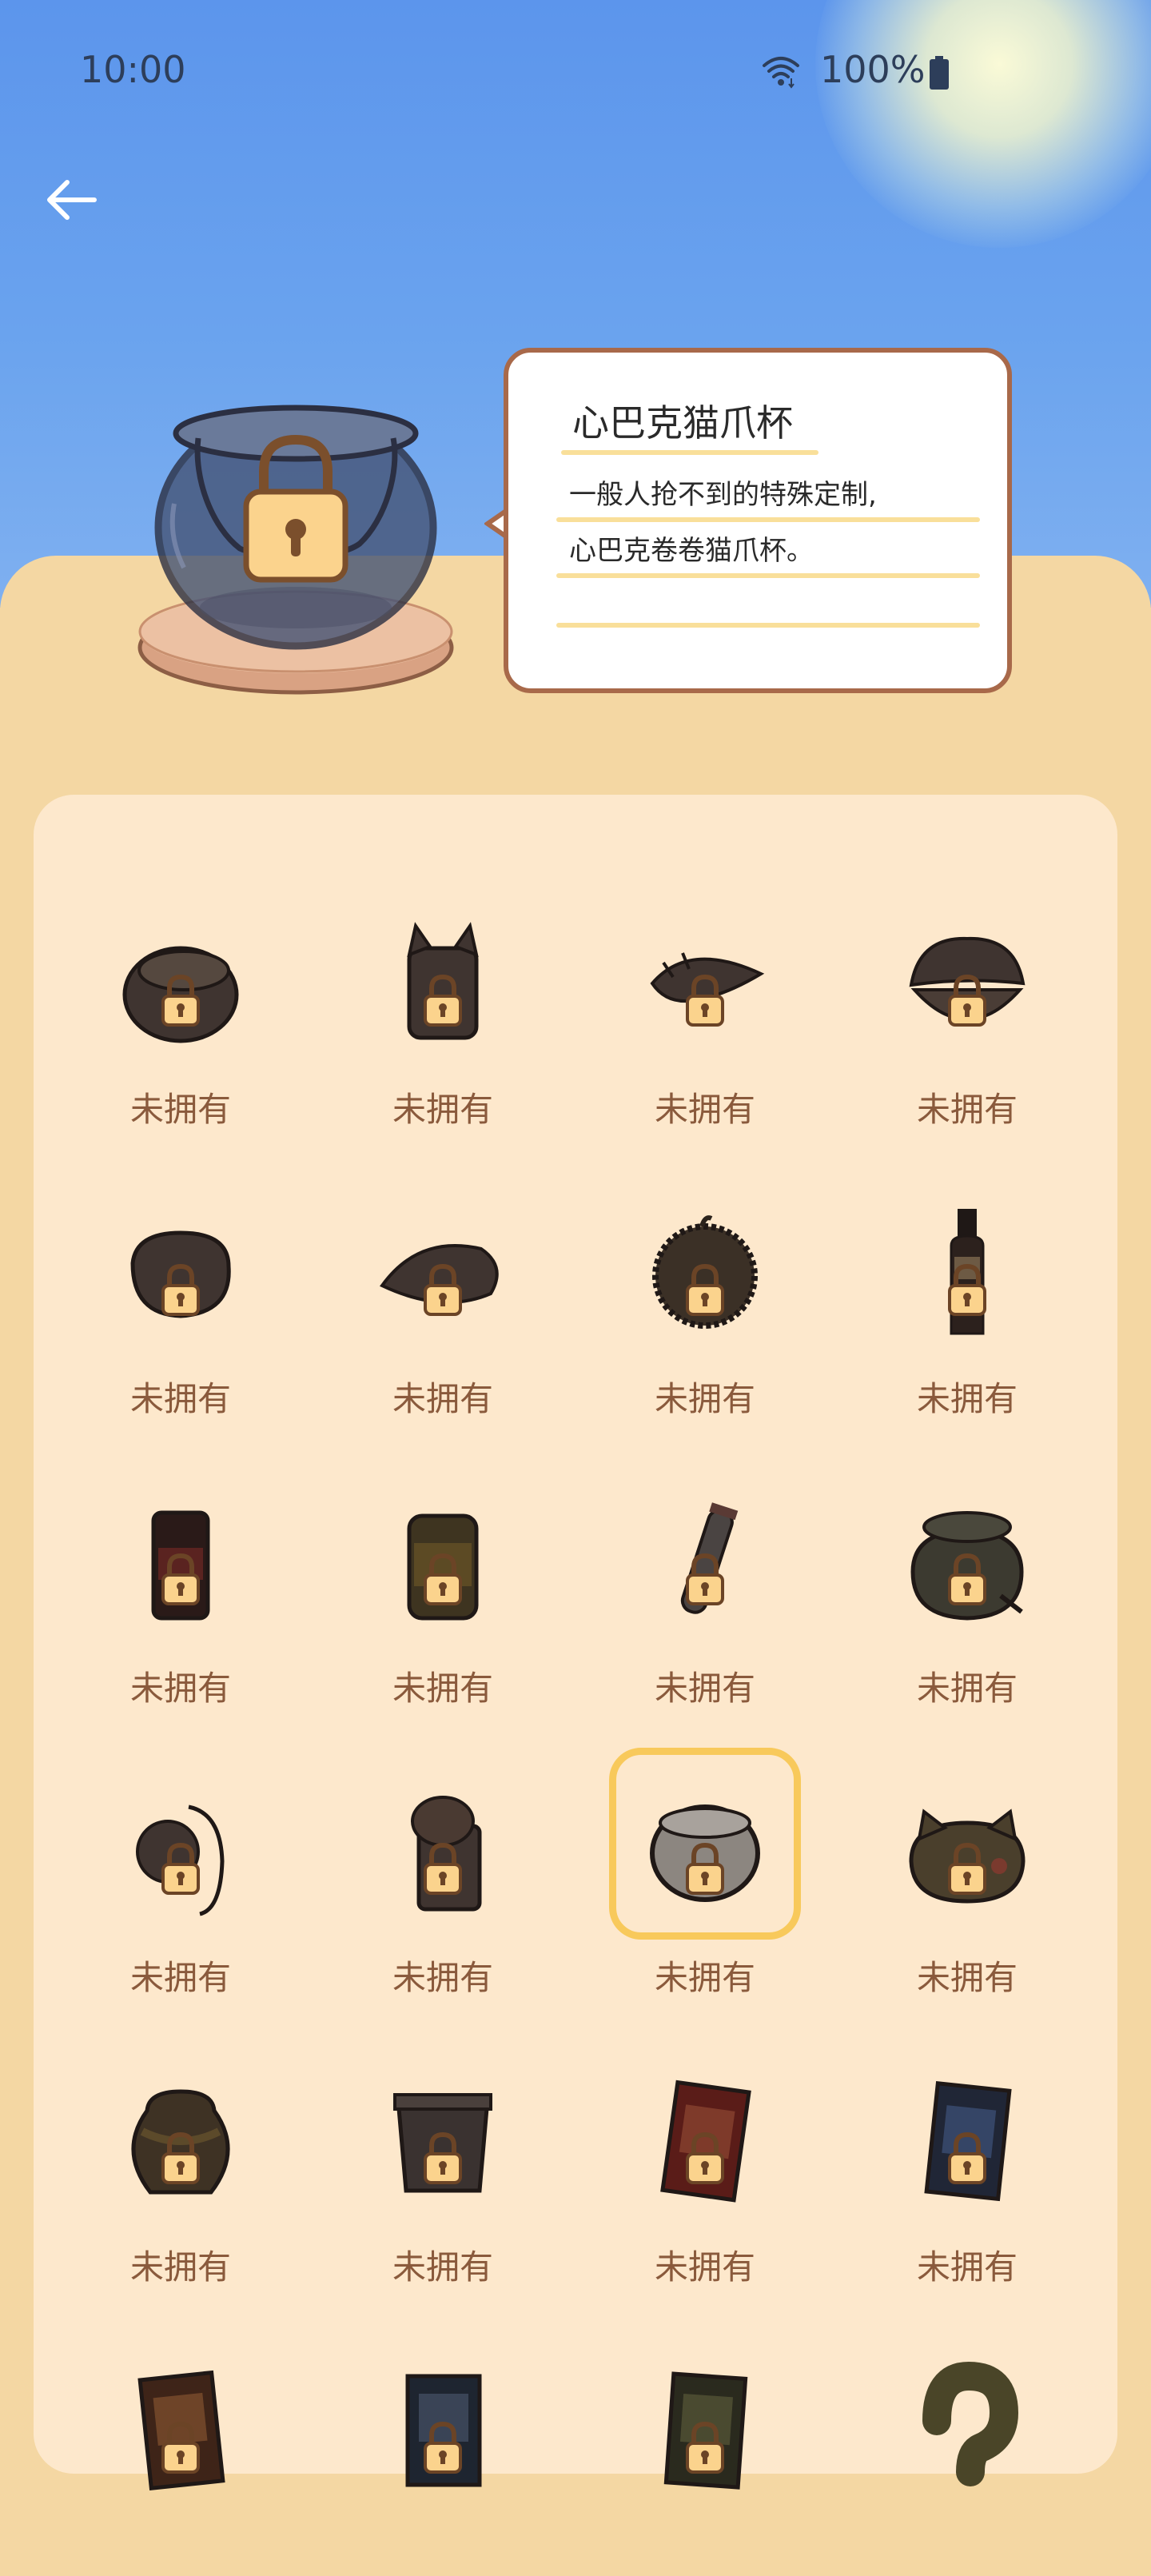 This screenshot has width=1151, height=2576. Describe the element at coordinates (940, 73) in the screenshot. I see `battery-icon` at that location.